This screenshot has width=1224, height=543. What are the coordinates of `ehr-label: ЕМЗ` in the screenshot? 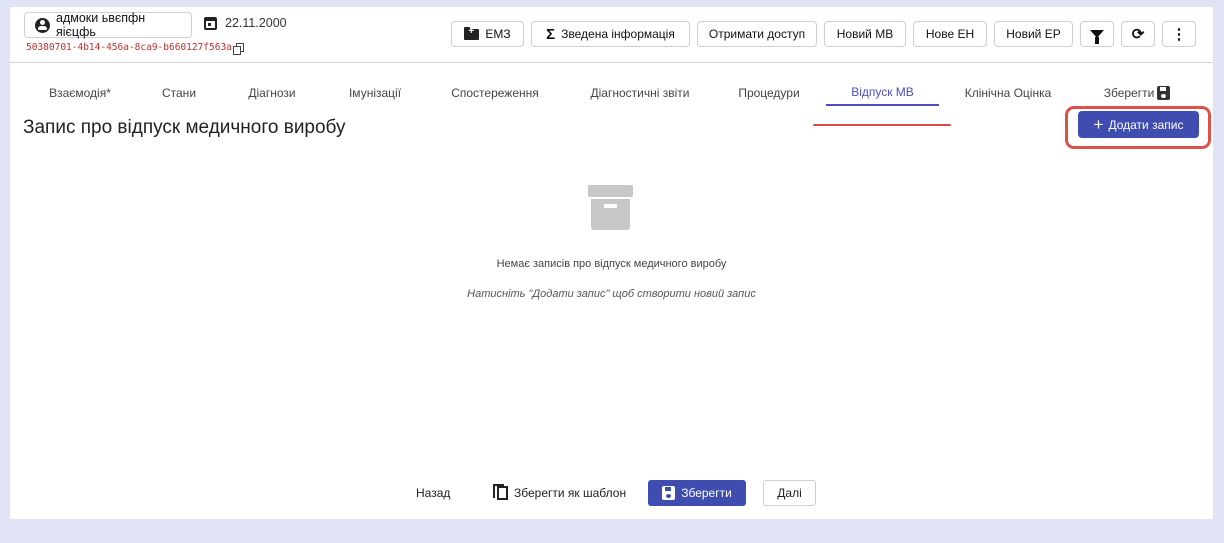 It's located at (498, 34).